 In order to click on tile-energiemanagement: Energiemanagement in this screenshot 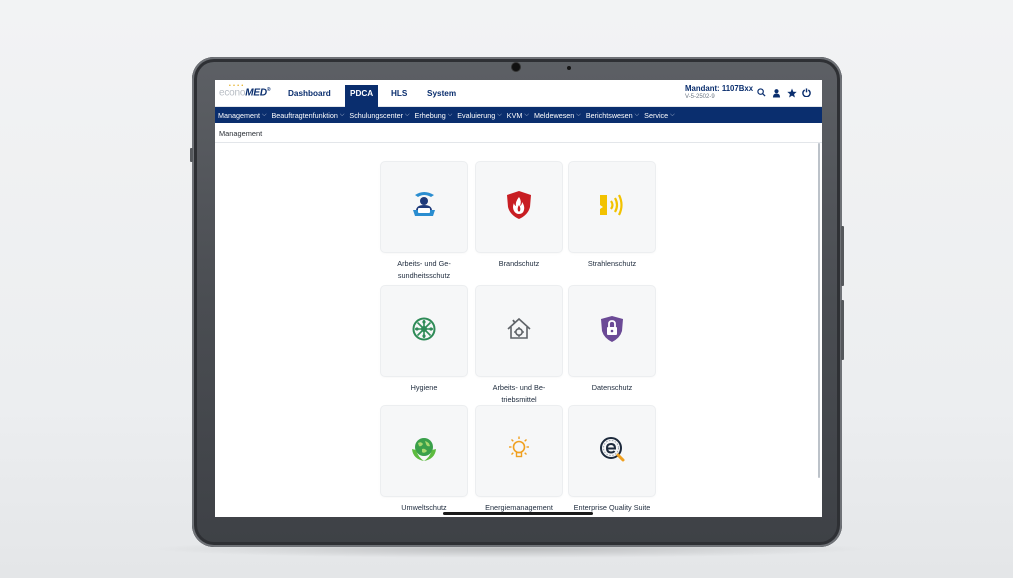, I will do `click(519, 460)`.